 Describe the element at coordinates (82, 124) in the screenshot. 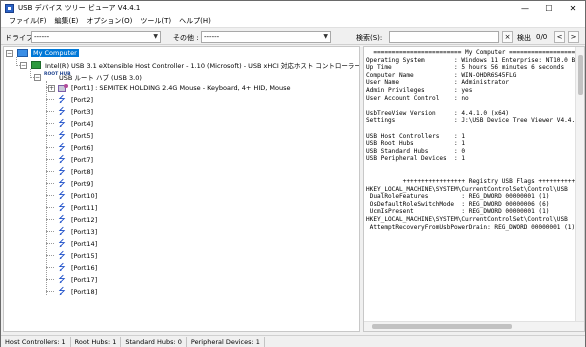

I see `tree-node-label: [Port4]` at that location.